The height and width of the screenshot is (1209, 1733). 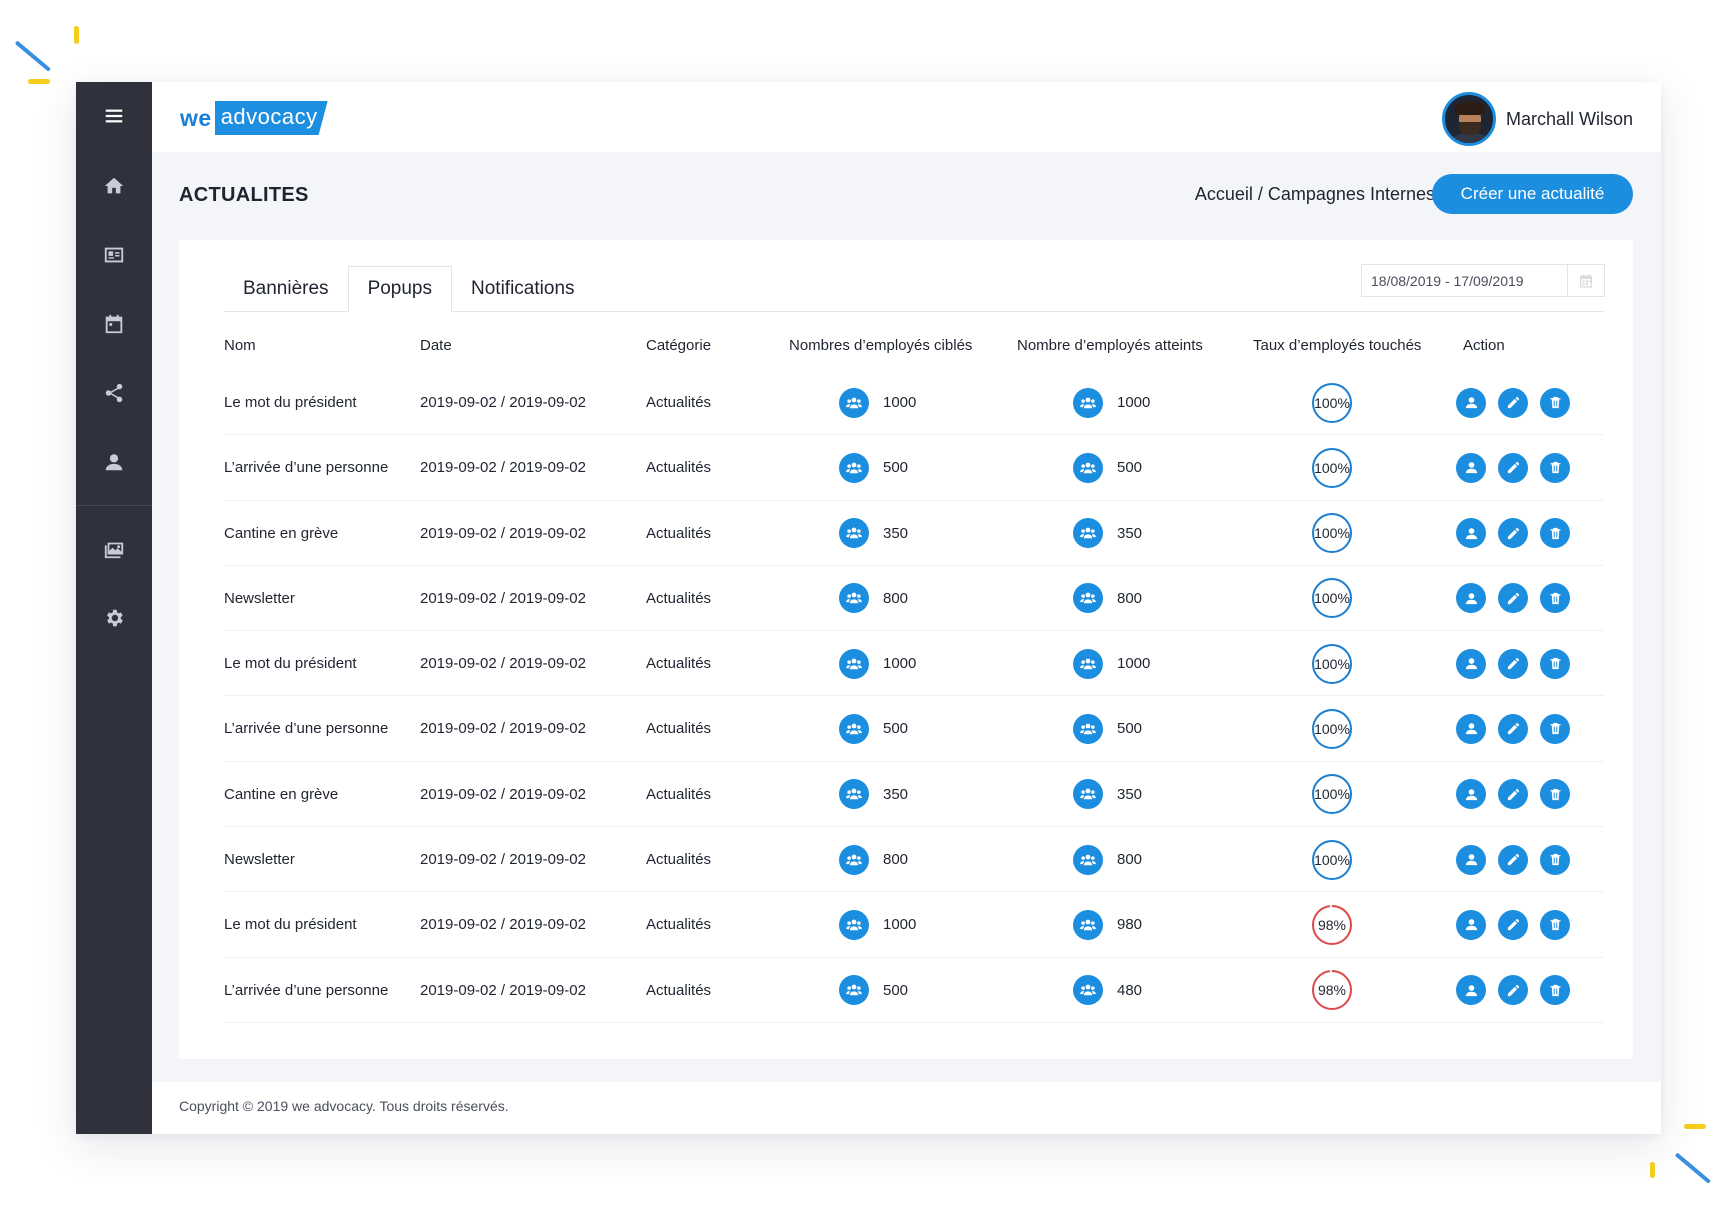 I want to click on cell-employes-atteints: 500, so click(x=1107, y=467).